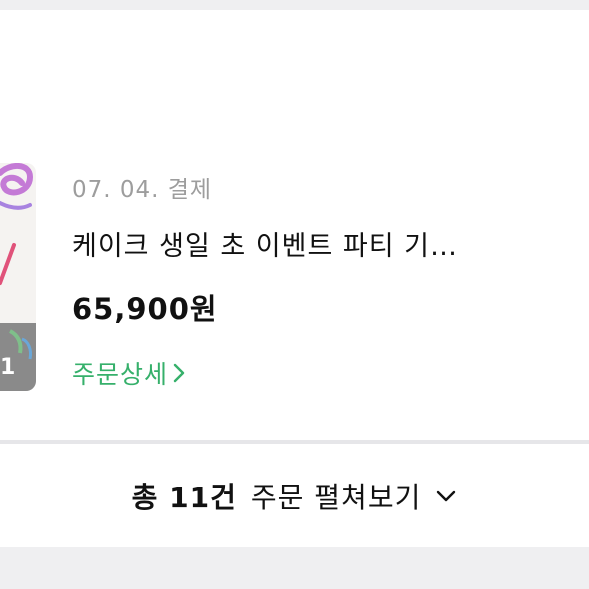  What do you see at coordinates (184, 497) in the screenshot?
I see `total-orders-count: 총 11건` at bounding box center [184, 497].